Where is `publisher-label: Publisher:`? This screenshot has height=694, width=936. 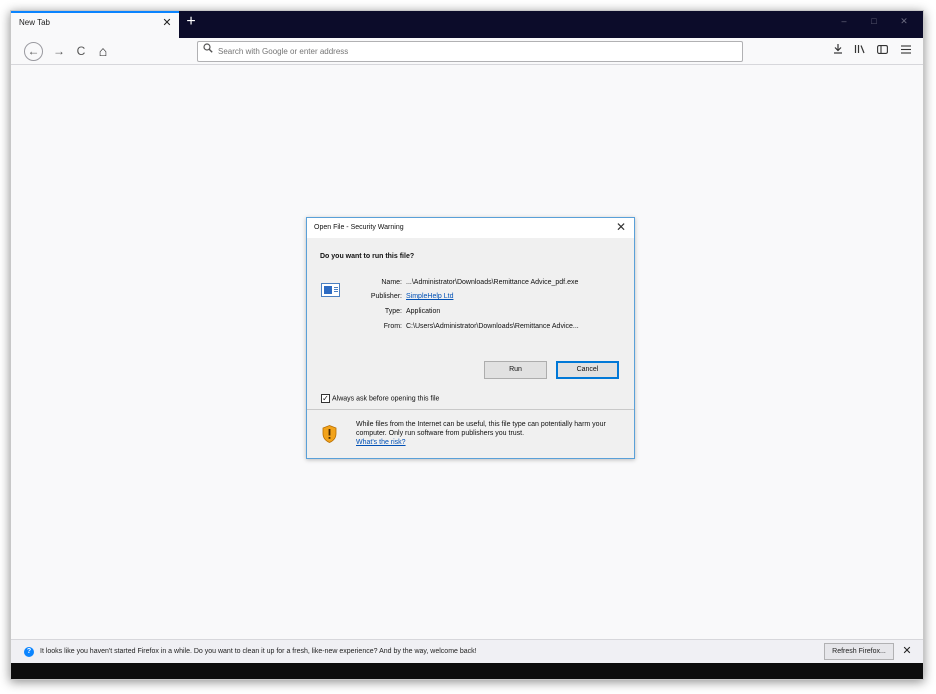 publisher-label: Publisher: is located at coordinates (386, 296).